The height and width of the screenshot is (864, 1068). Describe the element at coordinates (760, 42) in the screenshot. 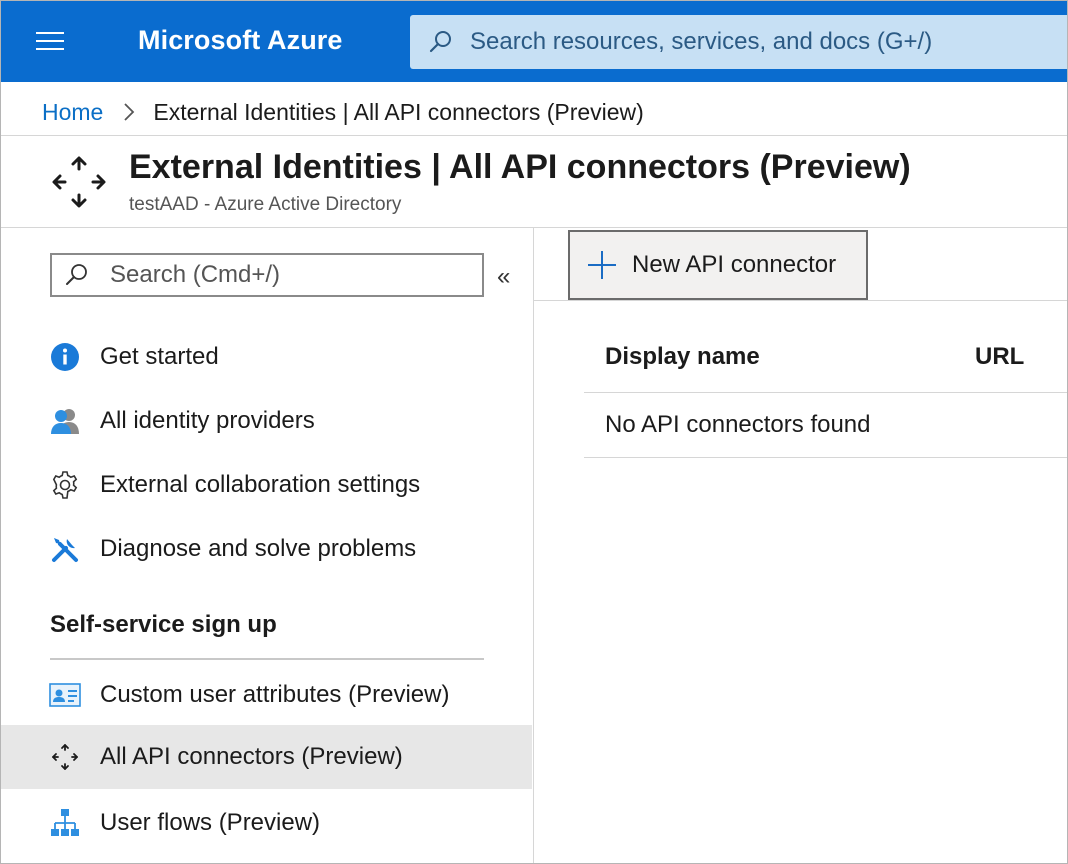

I see `global-search-input` at that location.